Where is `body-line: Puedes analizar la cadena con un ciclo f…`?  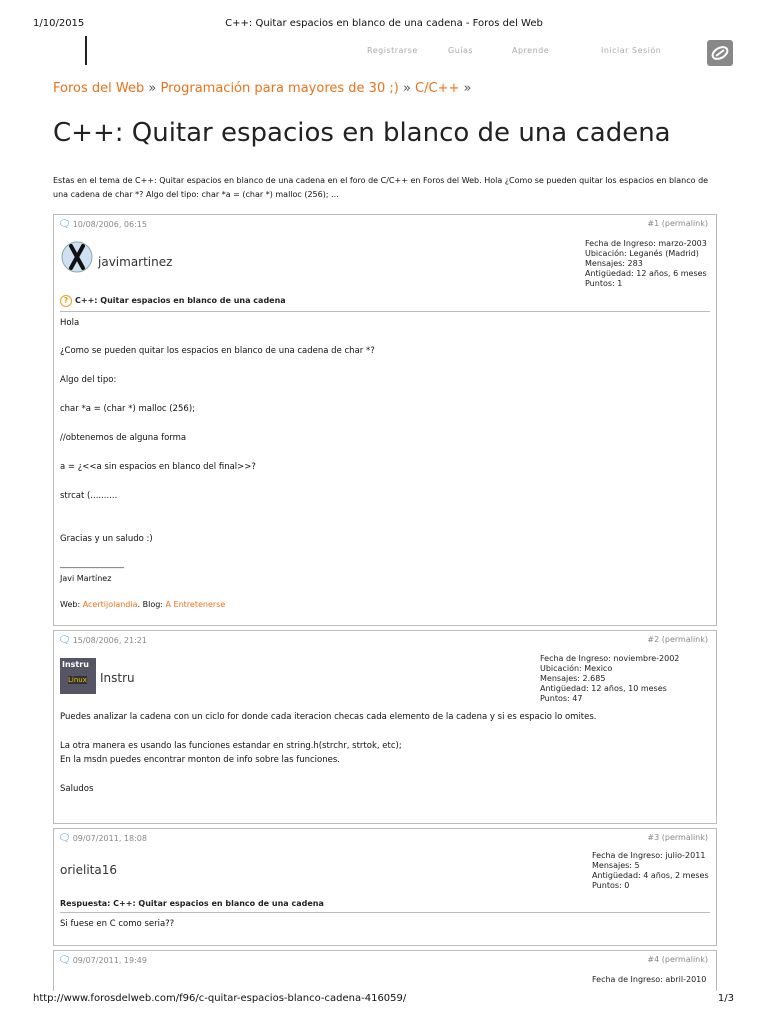 body-line: Puedes analizar la cadena con un ciclo f… is located at coordinates (328, 717).